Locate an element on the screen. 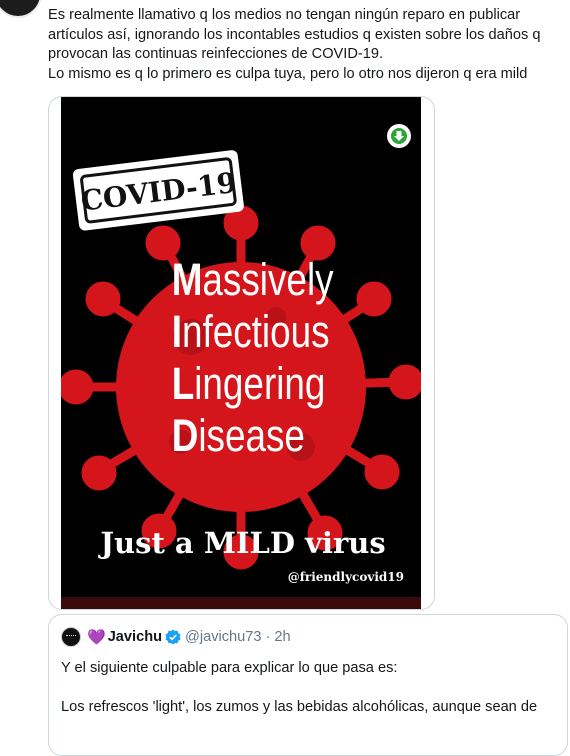 The width and height of the screenshot is (570, 756). quoted-tweet-header: 💜 Javichu @javichu73 · 2h is located at coordinates (176, 637).